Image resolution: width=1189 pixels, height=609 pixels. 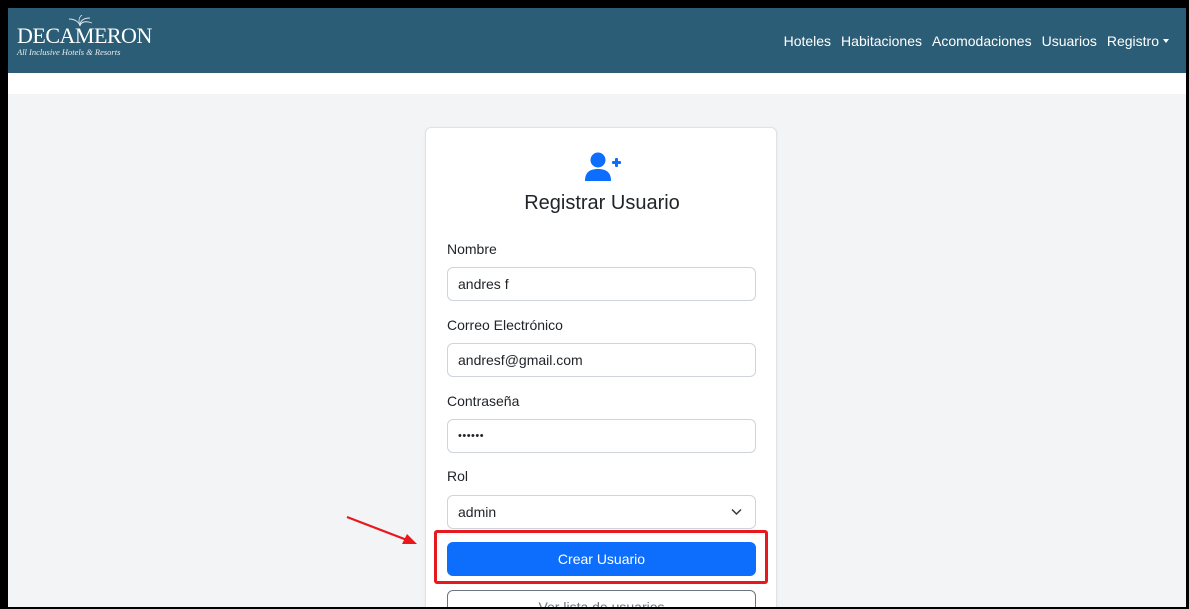 What do you see at coordinates (471, 436) in the screenshot?
I see `password-value: ••••••` at bounding box center [471, 436].